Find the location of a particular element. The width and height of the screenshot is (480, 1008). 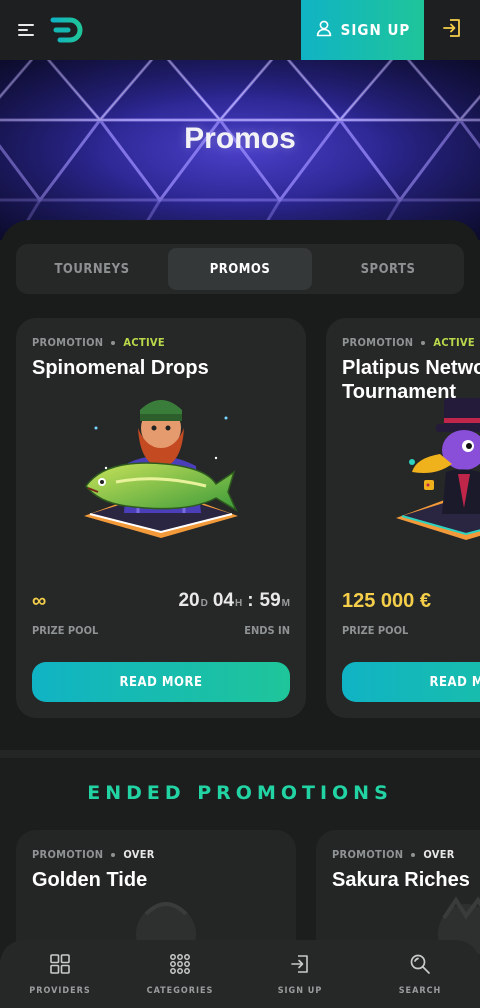

prize-pool-value: ∞ is located at coordinates (39, 601).